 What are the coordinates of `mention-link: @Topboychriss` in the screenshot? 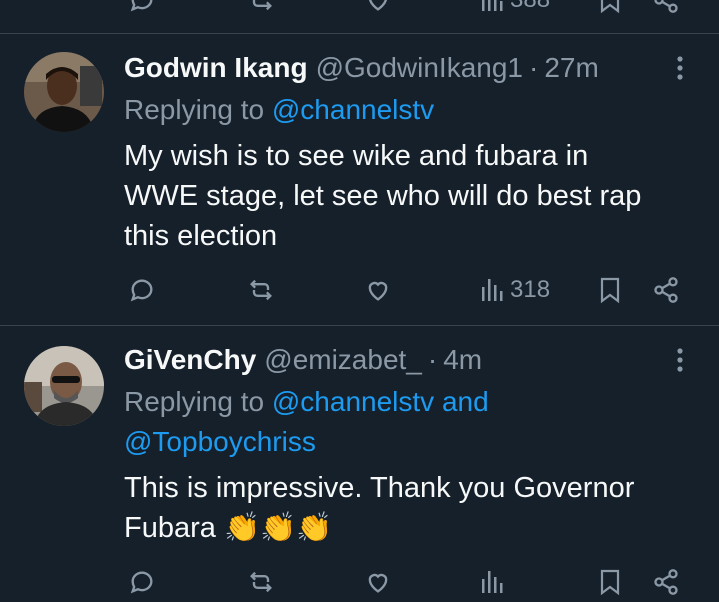 It's located at (220, 441).